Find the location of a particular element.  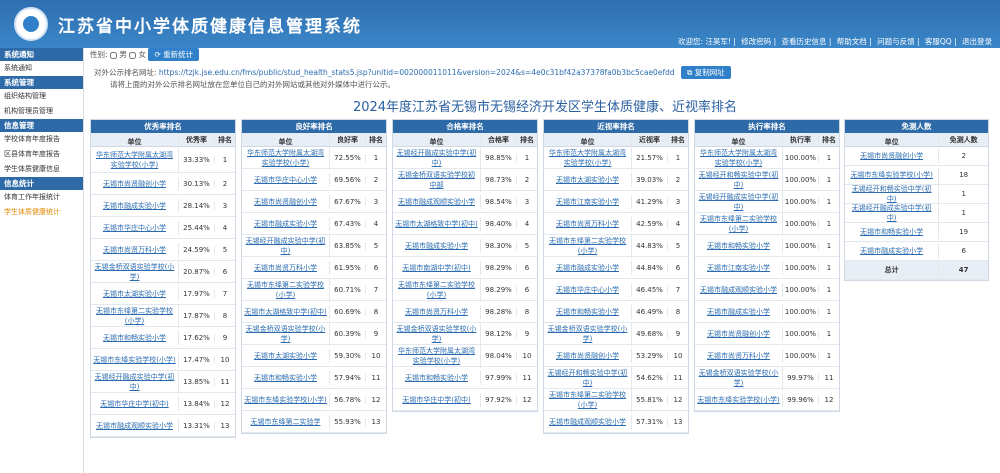

sidebar-item-org: 组织结构管理 is located at coordinates (41, 96).